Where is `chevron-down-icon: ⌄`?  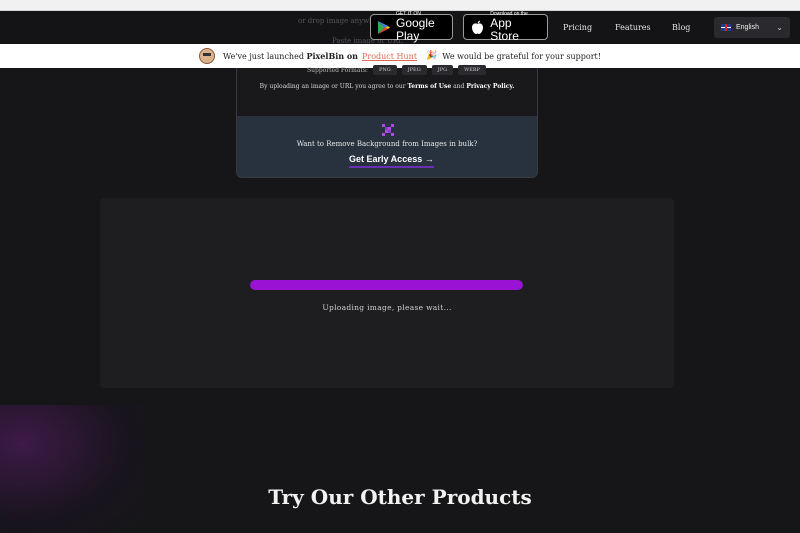
chevron-down-icon: ⌄ is located at coordinates (779, 27).